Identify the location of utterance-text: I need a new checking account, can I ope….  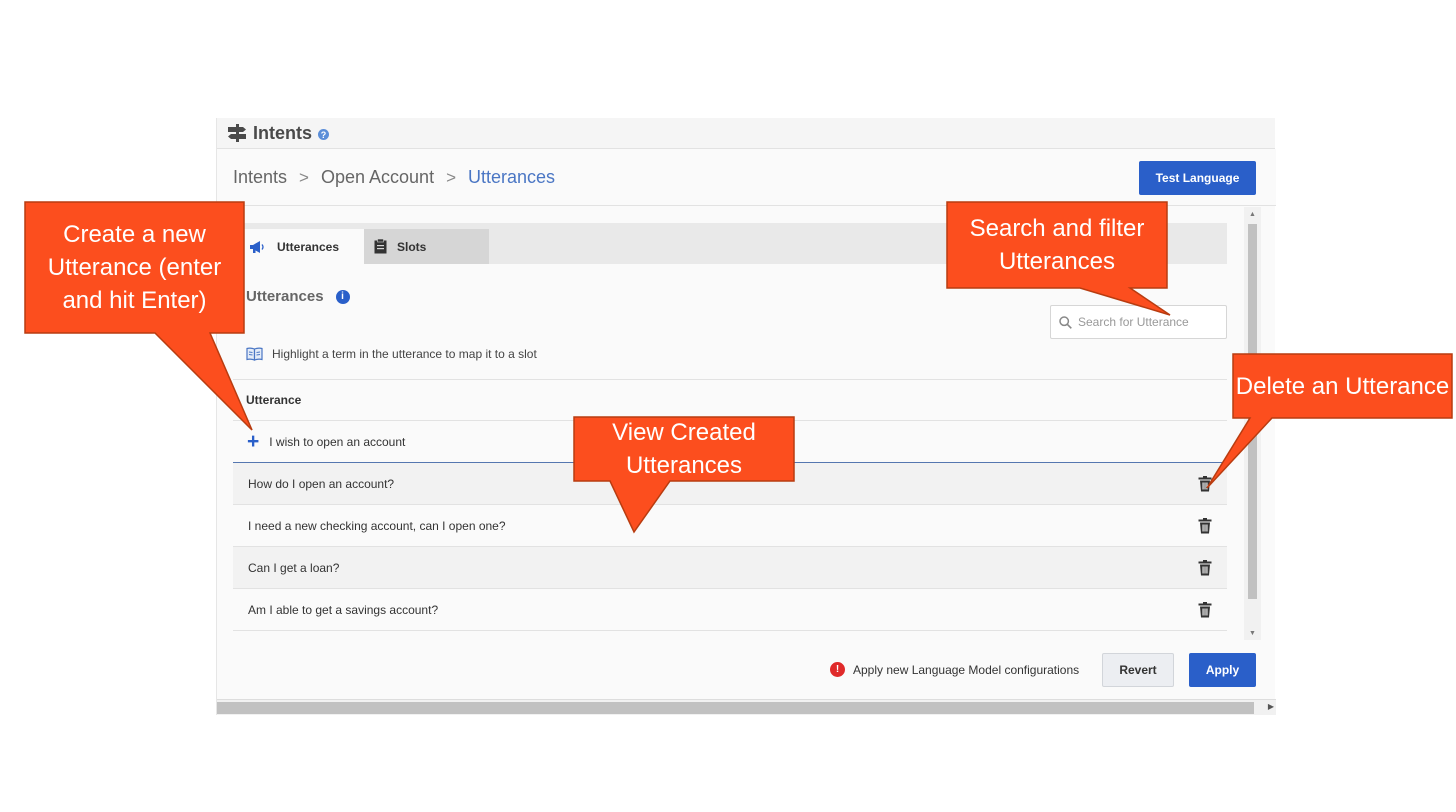
(377, 525).